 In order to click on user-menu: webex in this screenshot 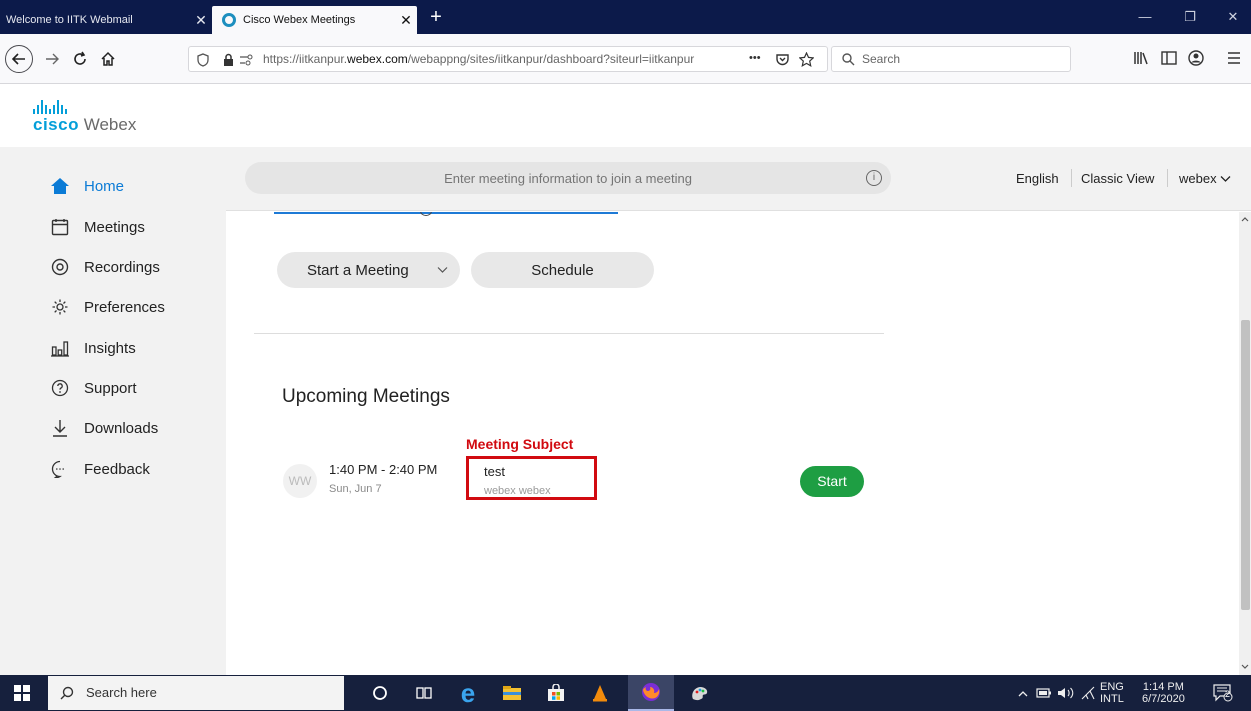, I will do `click(1205, 178)`.